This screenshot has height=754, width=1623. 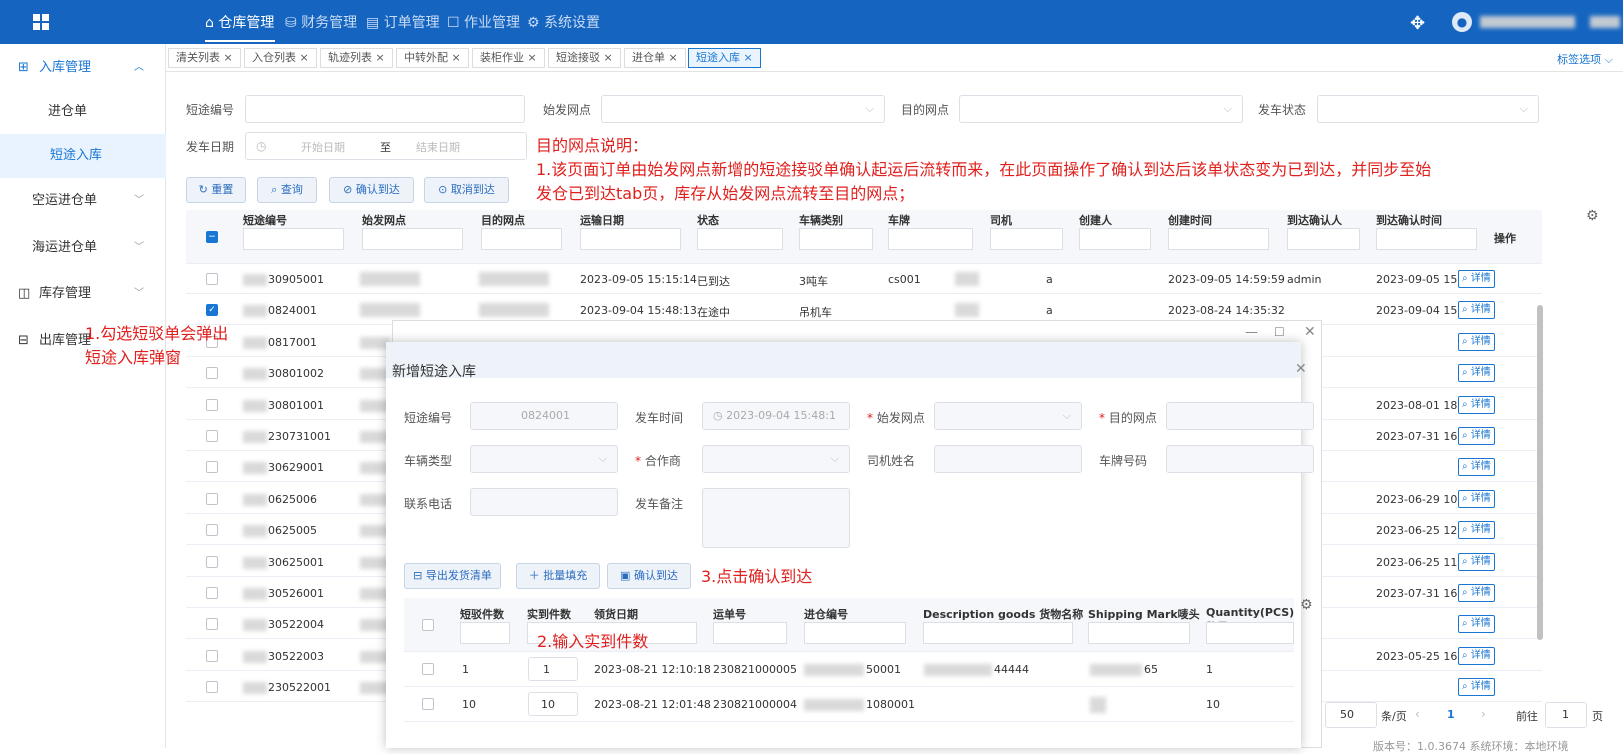 What do you see at coordinates (1451, 714) in the screenshot?
I see `current-page: 1` at bounding box center [1451, 714].